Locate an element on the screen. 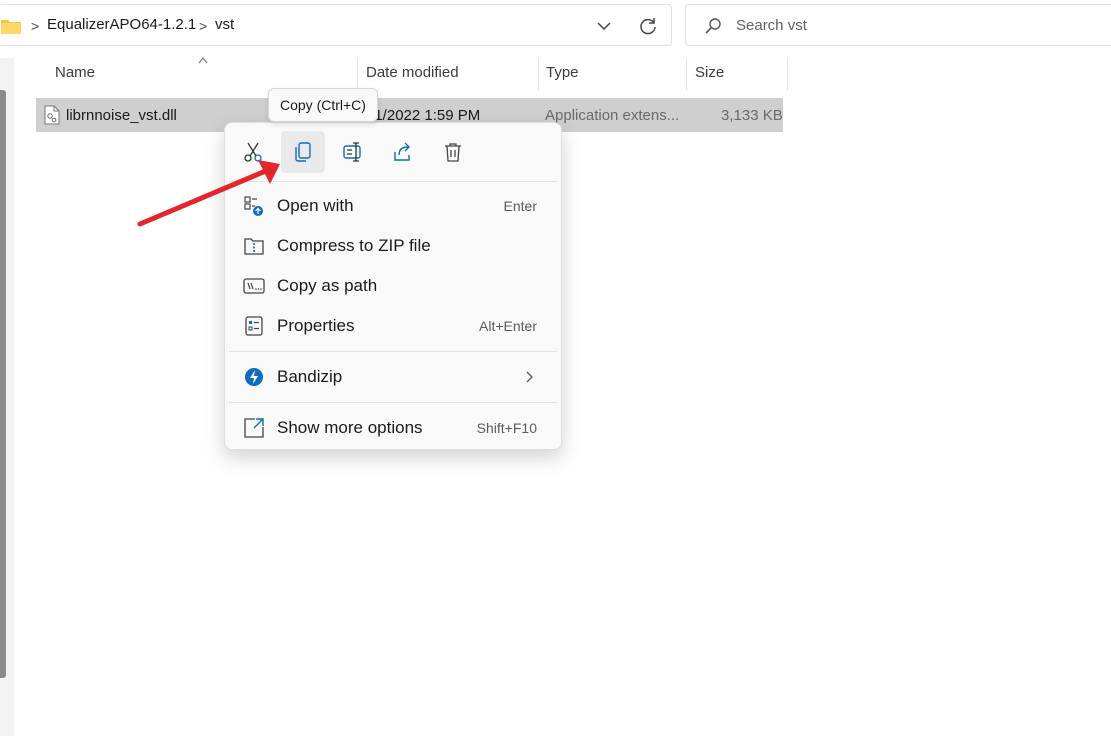 This screenshot has width=1111, height=736. zip-icon is located at coordinates (254, 246).